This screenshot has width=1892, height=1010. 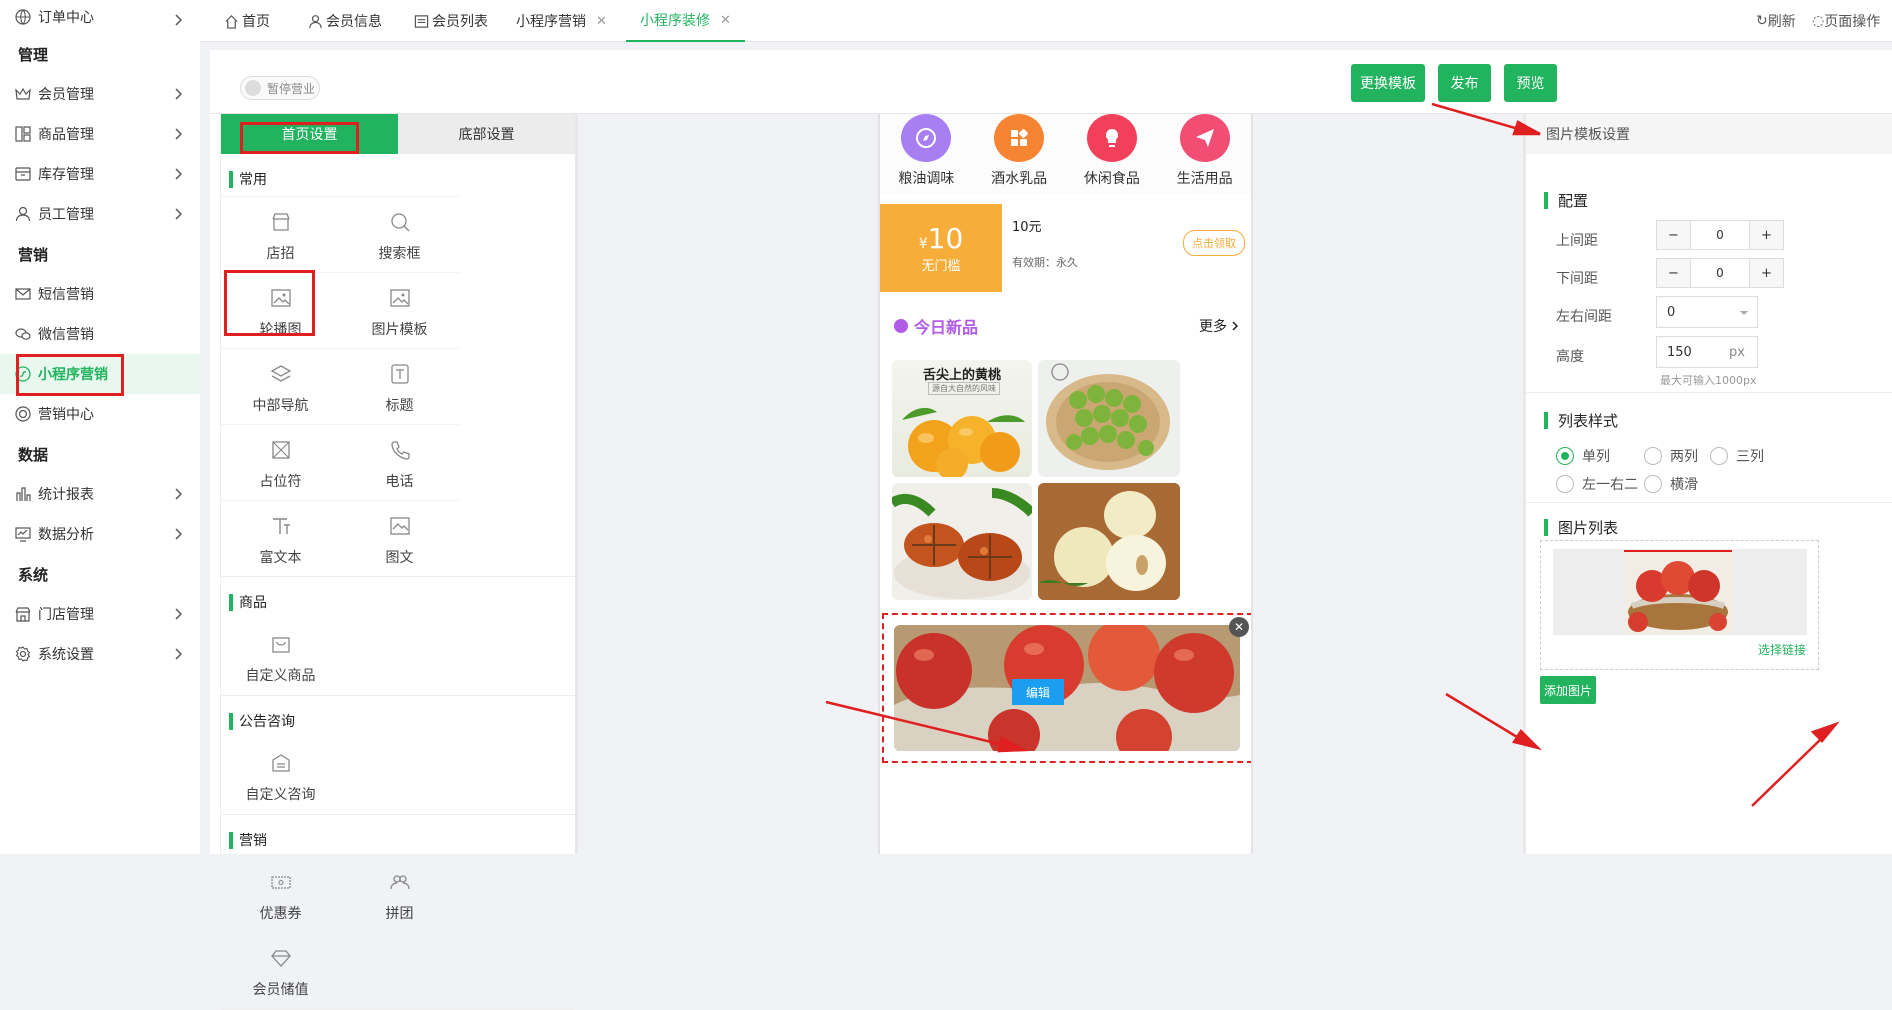 What do you see at coordinates (1204, 154) in the screenshot?
I see `category-item: 生活用品` at bounding box center [1204, 154].